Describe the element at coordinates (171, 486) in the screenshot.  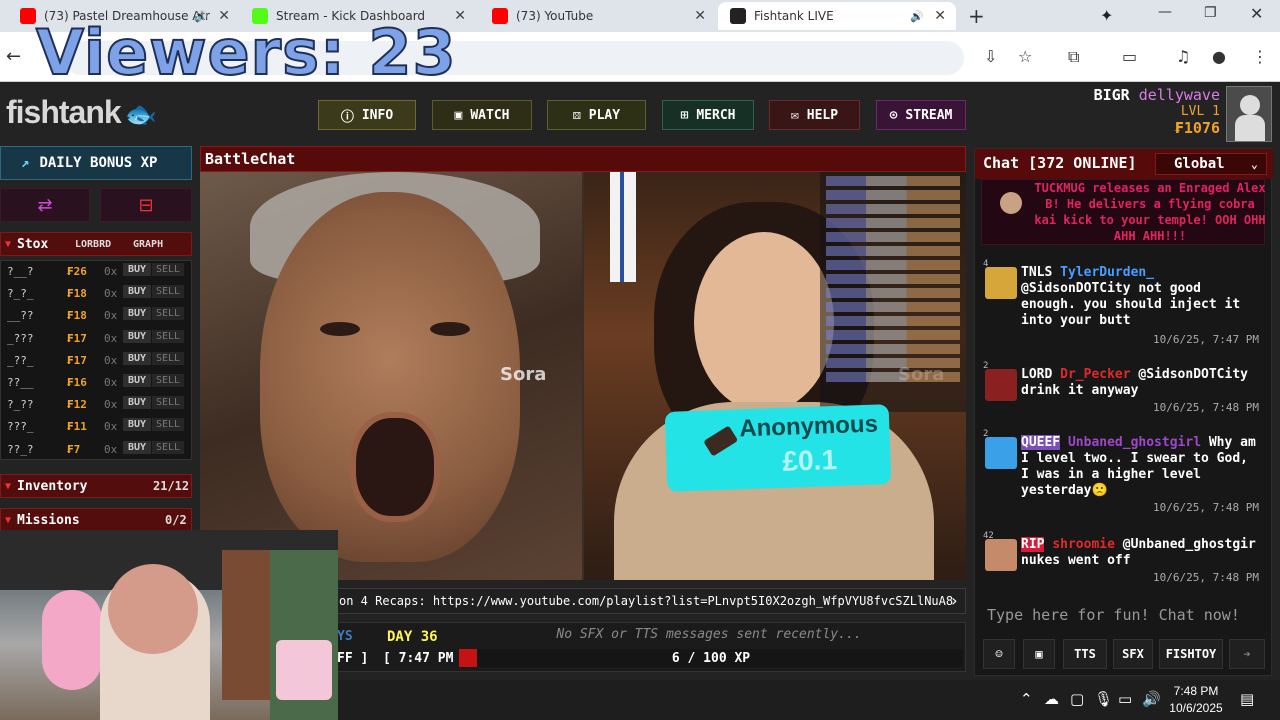
I see `inventory-count: 21/12` at that location.